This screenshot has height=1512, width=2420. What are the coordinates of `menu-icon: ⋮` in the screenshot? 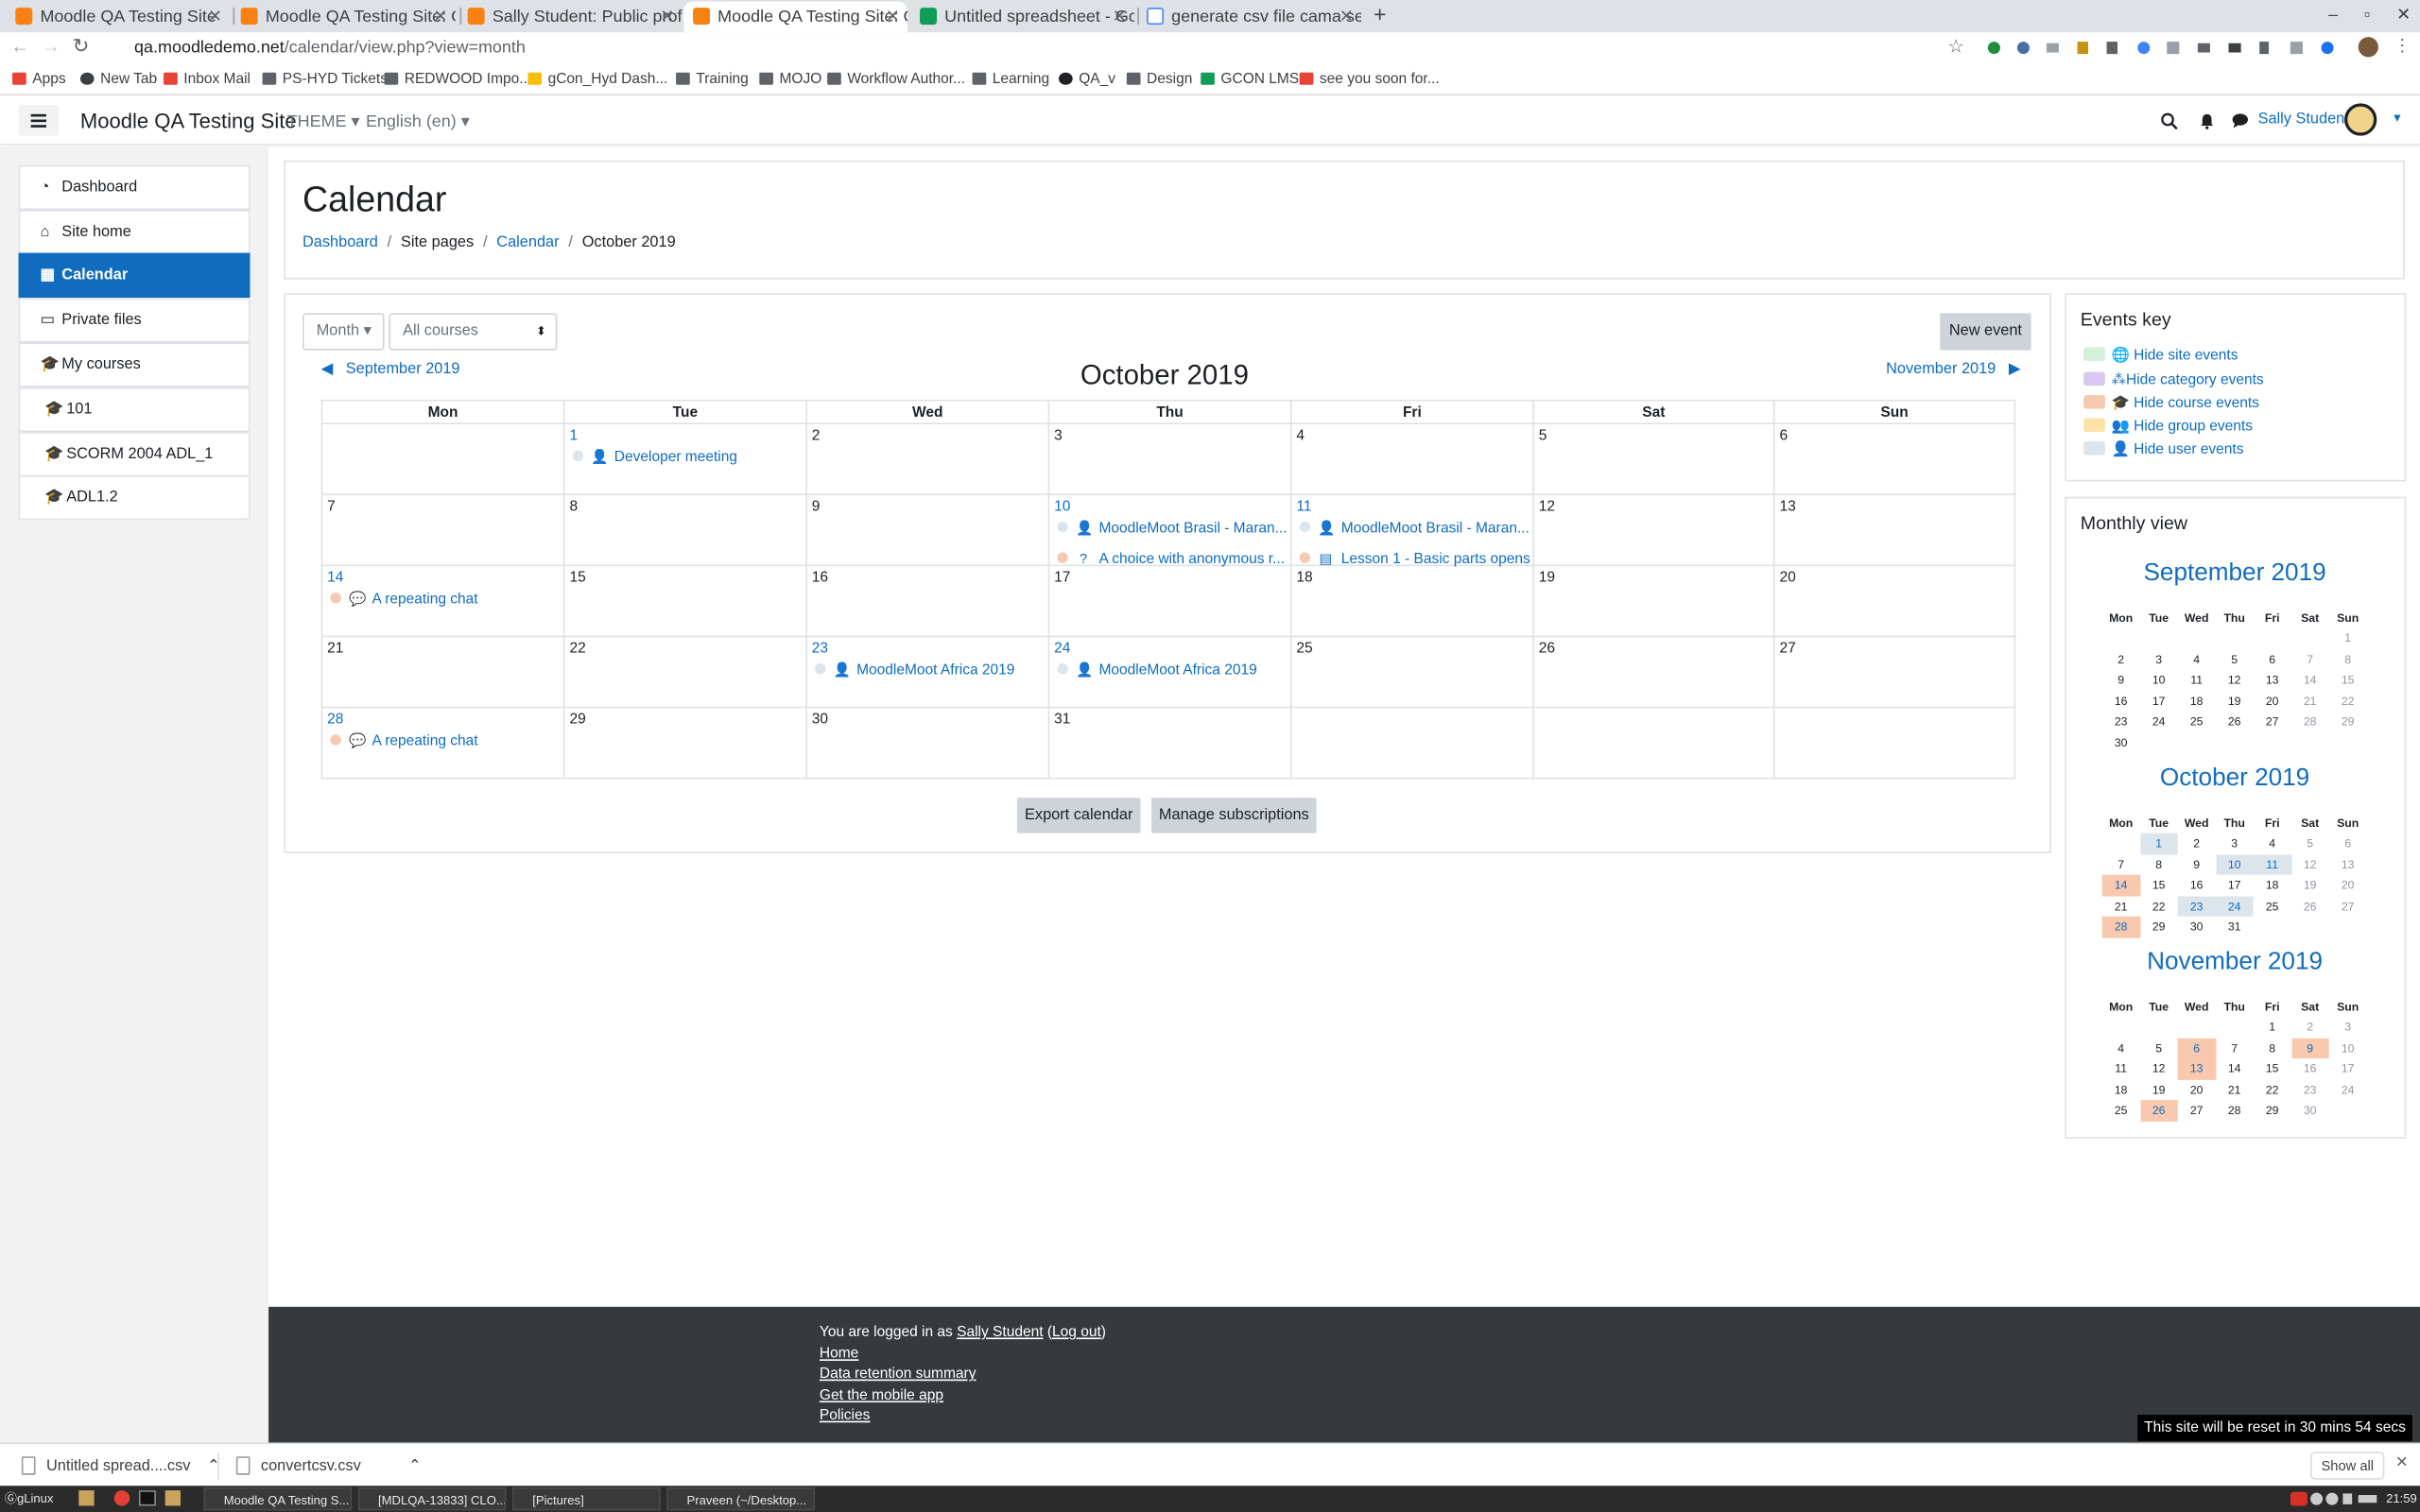 It's located at (2402, 46).